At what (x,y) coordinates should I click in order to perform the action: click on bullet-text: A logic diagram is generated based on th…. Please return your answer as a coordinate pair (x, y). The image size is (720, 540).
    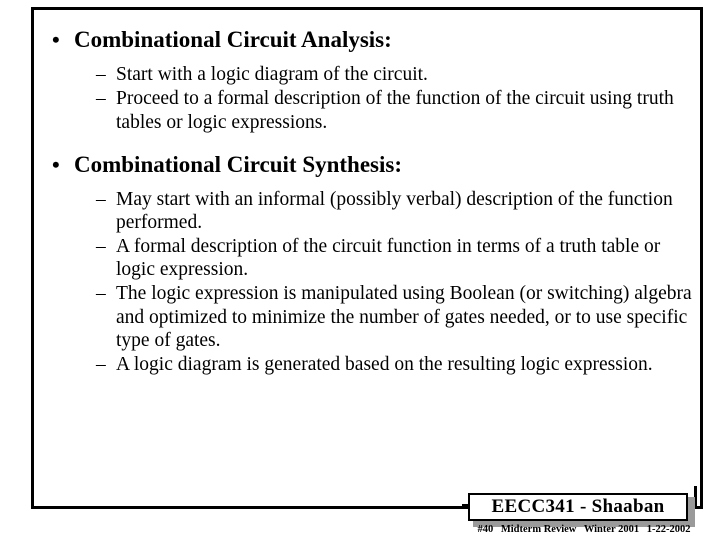
    Looking at the image, I should click on (384, 364).